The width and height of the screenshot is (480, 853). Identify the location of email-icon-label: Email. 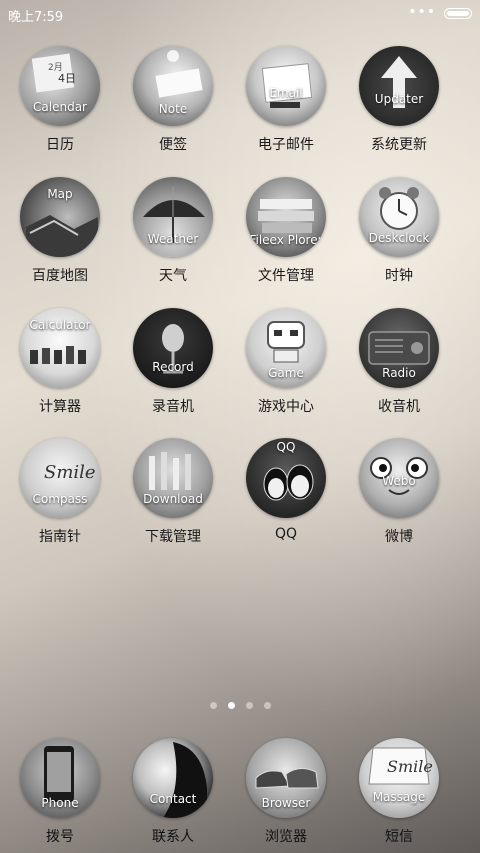
(286, 93).